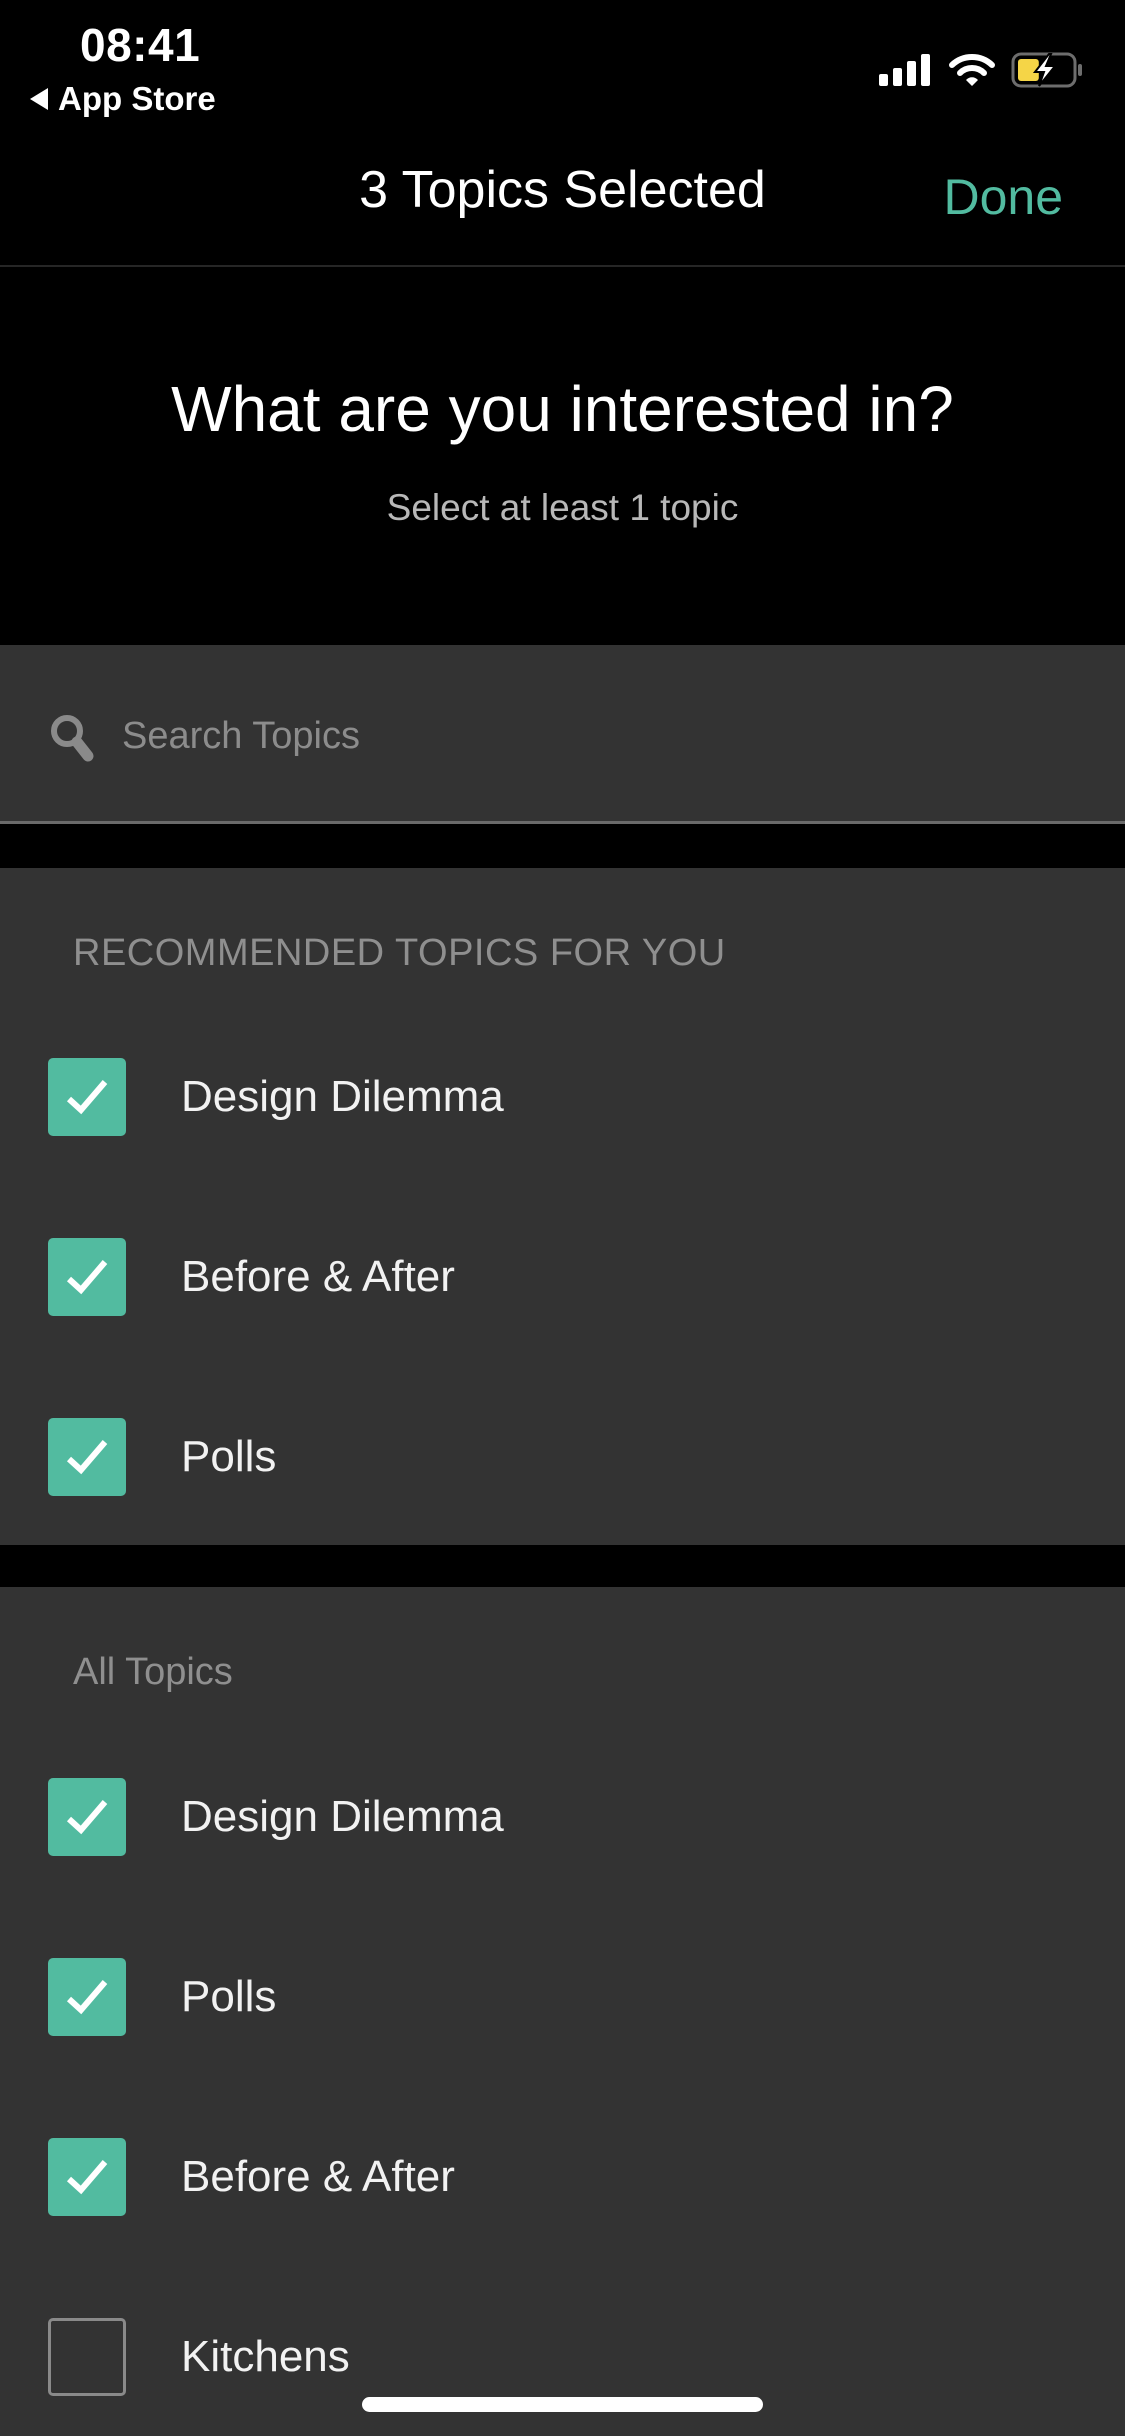 The image size is (1125, 2436). Describe the element at coordinates (562, 2404) in the screenshot. I see `home-indicator` at that location.